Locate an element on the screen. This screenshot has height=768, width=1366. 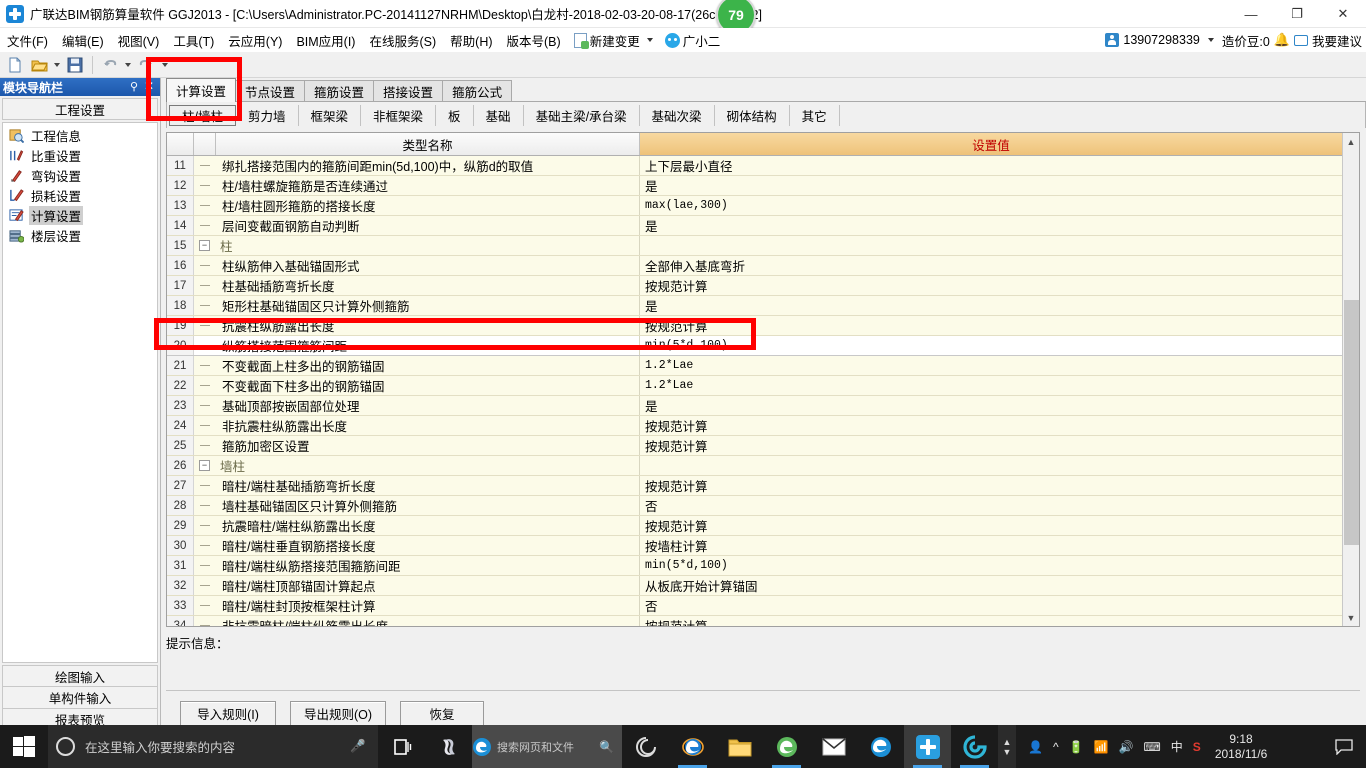
cell-type-name: 暗柱/端柱基础插筋弯折长度 is located at coordinates (428, 485).